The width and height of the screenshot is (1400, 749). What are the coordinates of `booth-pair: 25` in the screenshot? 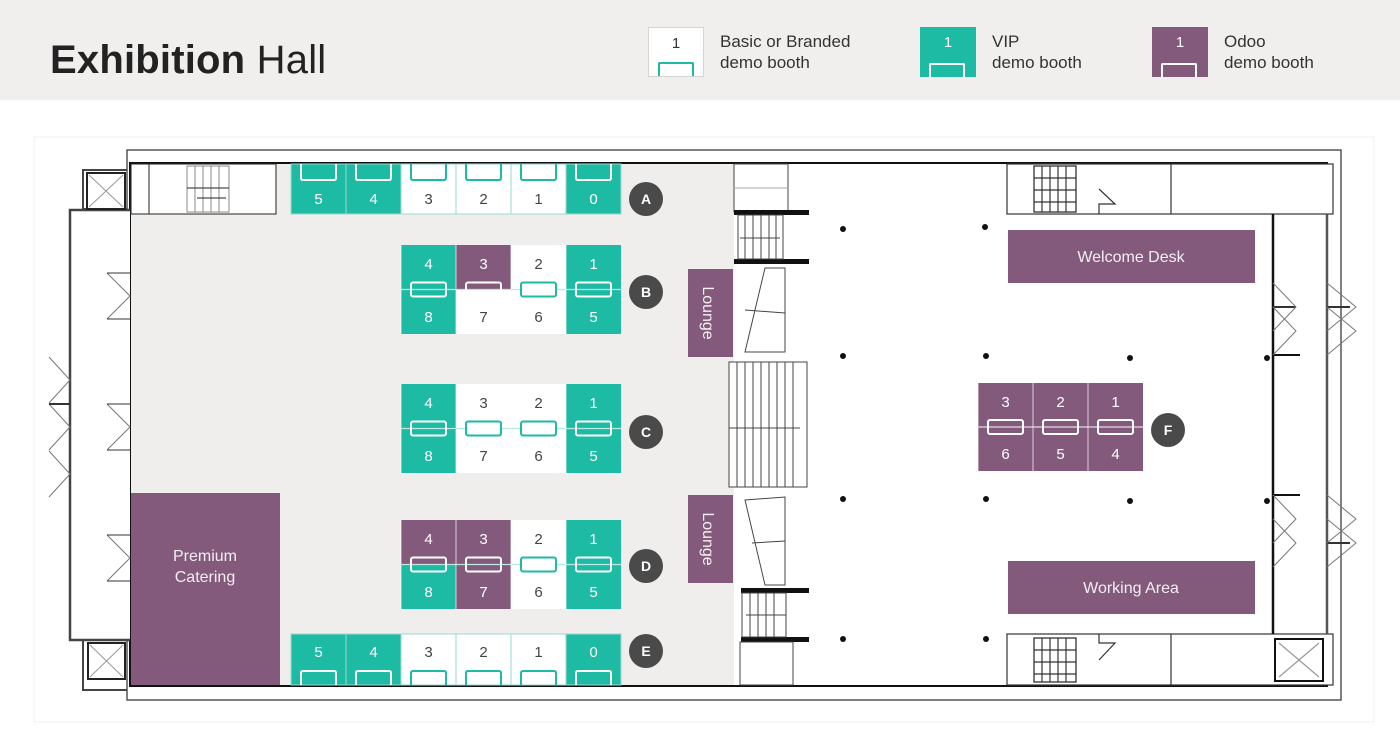 It's located at (1060, 427).